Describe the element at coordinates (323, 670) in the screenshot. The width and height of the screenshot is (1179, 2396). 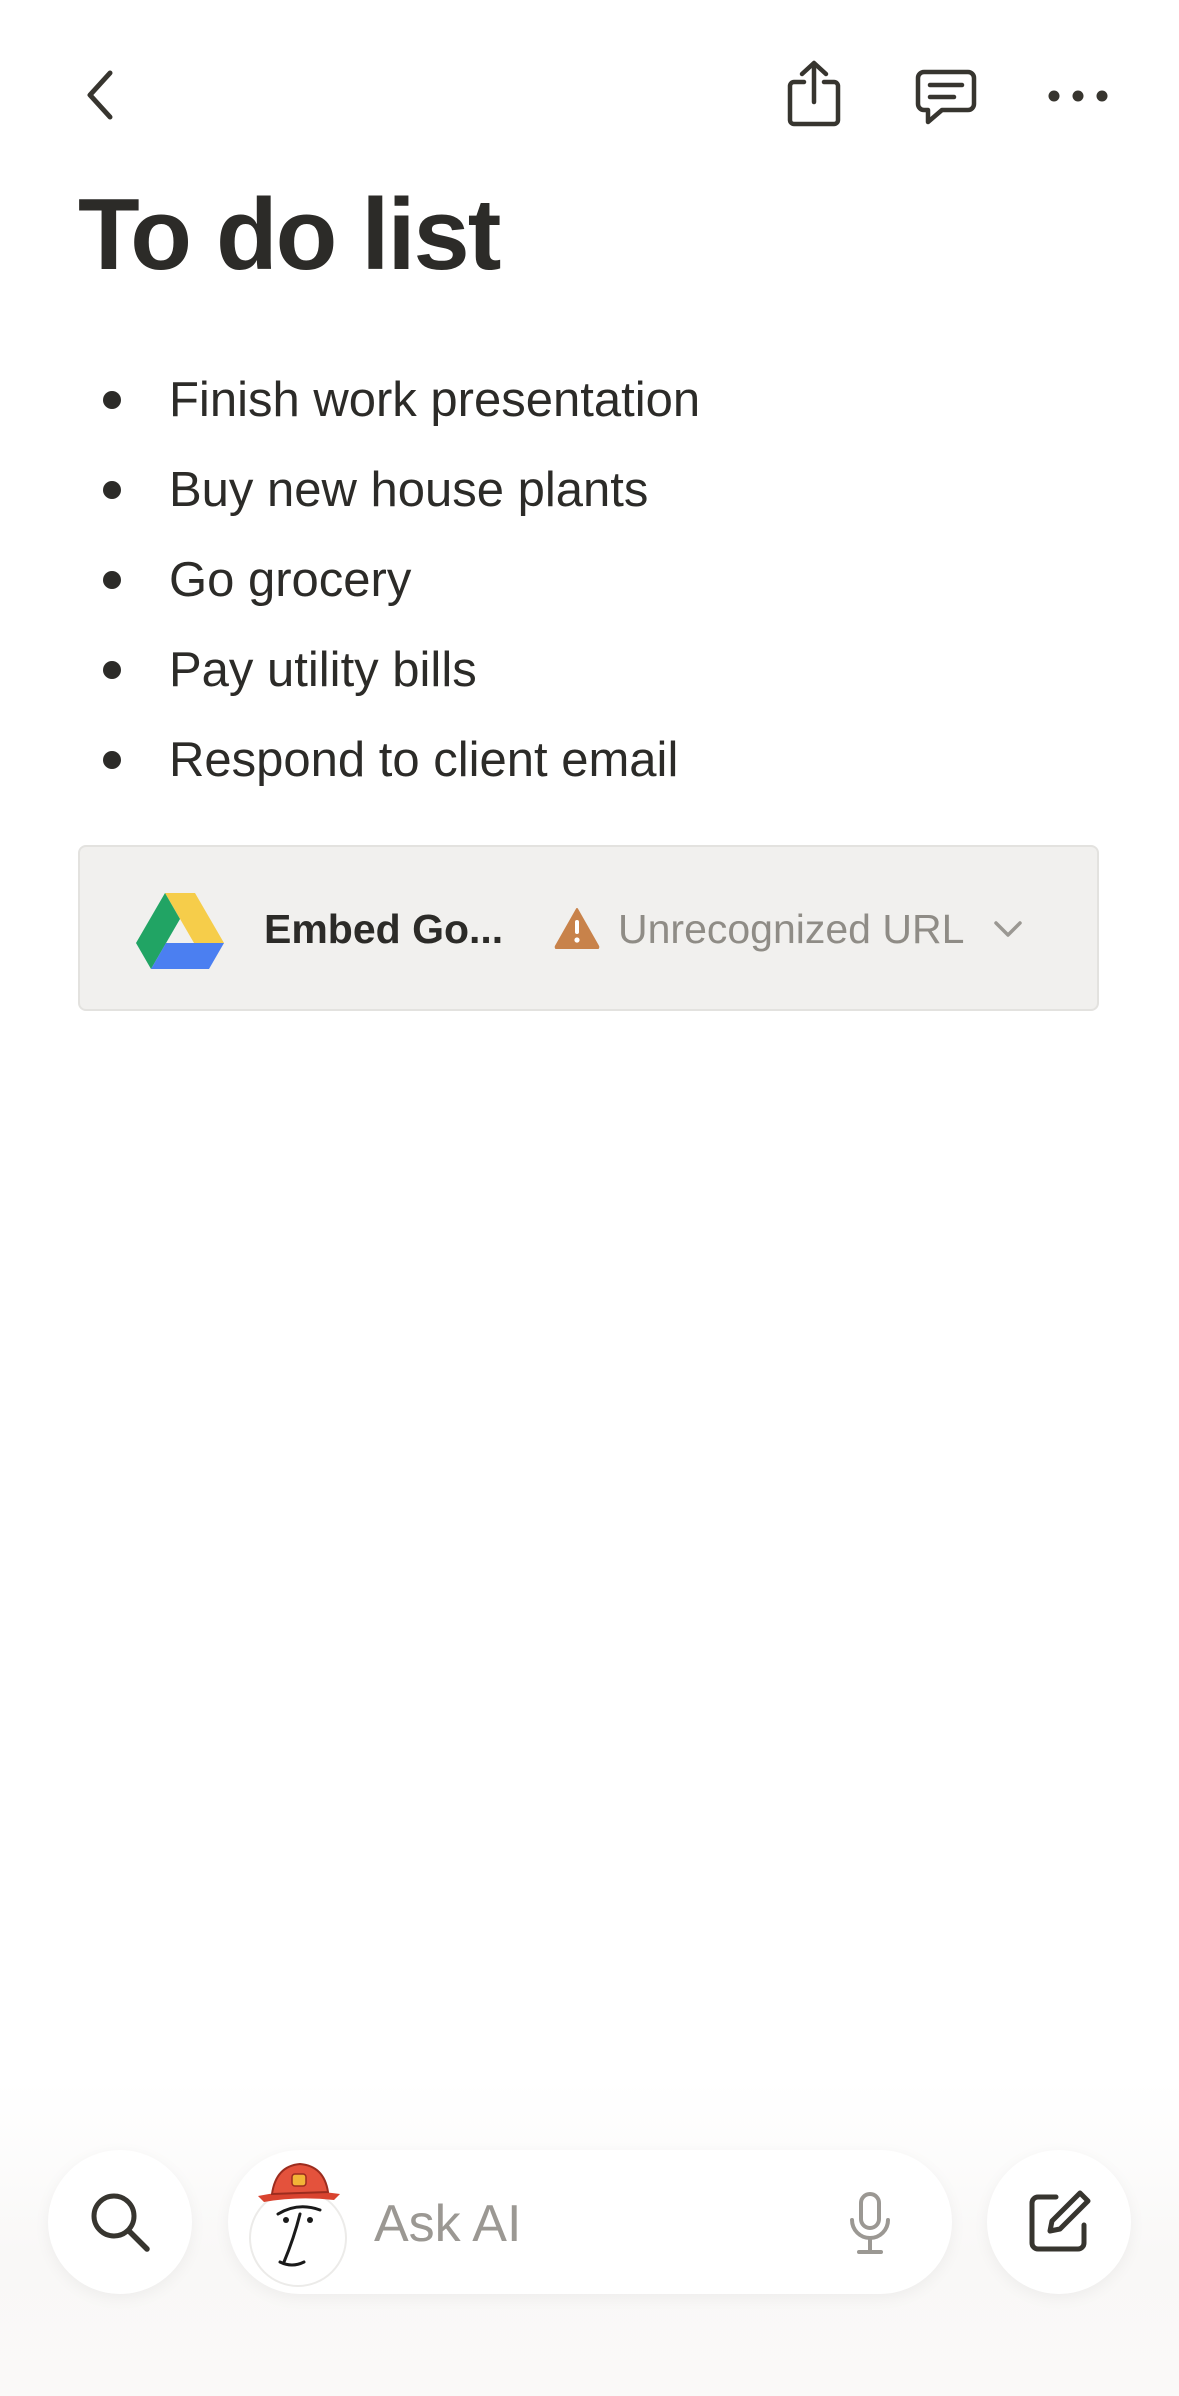
I see `list-item-text: Pay utility bills` at that location.